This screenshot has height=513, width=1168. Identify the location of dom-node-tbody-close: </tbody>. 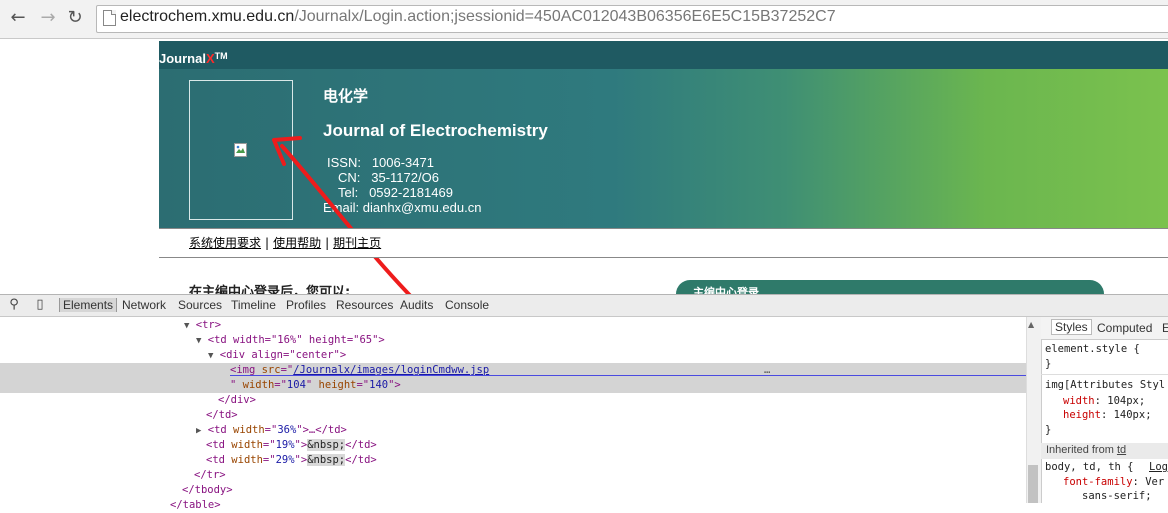
(207, 490).